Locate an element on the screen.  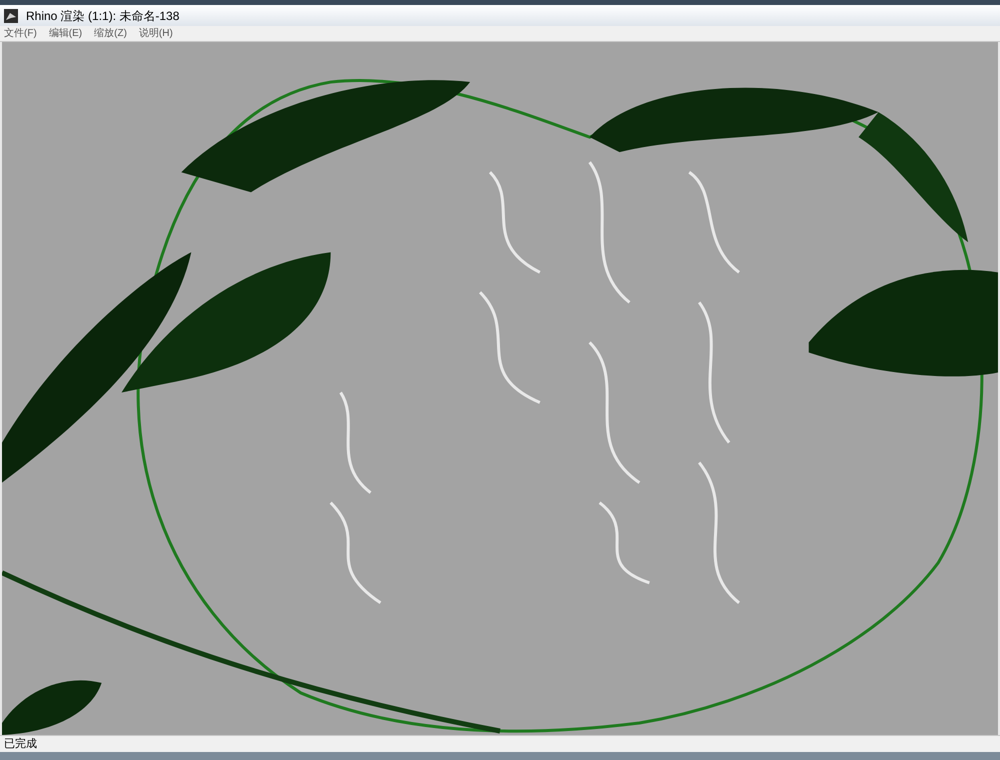
menu-item: 说明(H) is located at coordinates (155, 33).